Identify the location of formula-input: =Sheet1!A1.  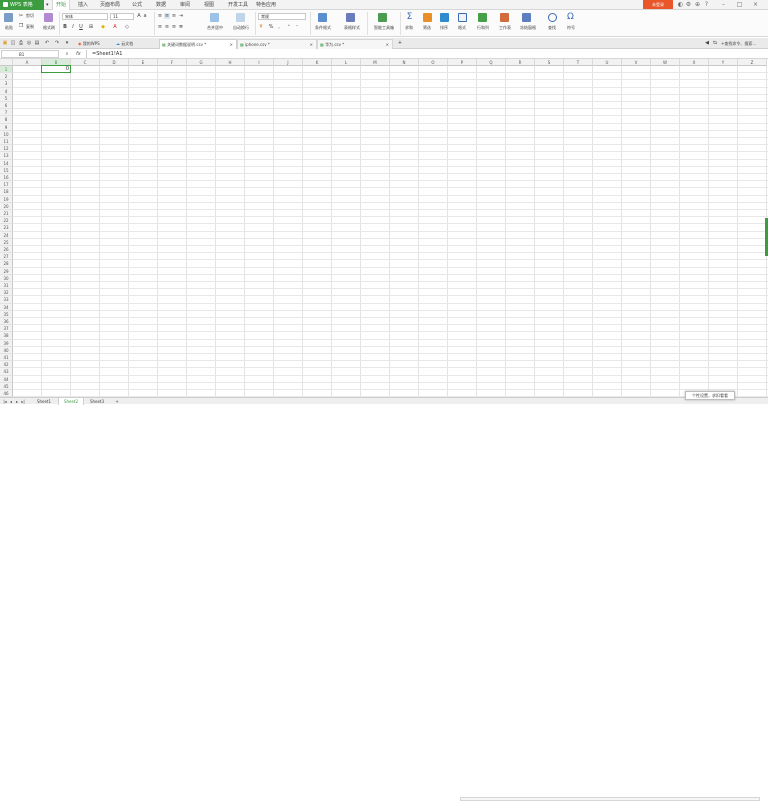
(426, 54).